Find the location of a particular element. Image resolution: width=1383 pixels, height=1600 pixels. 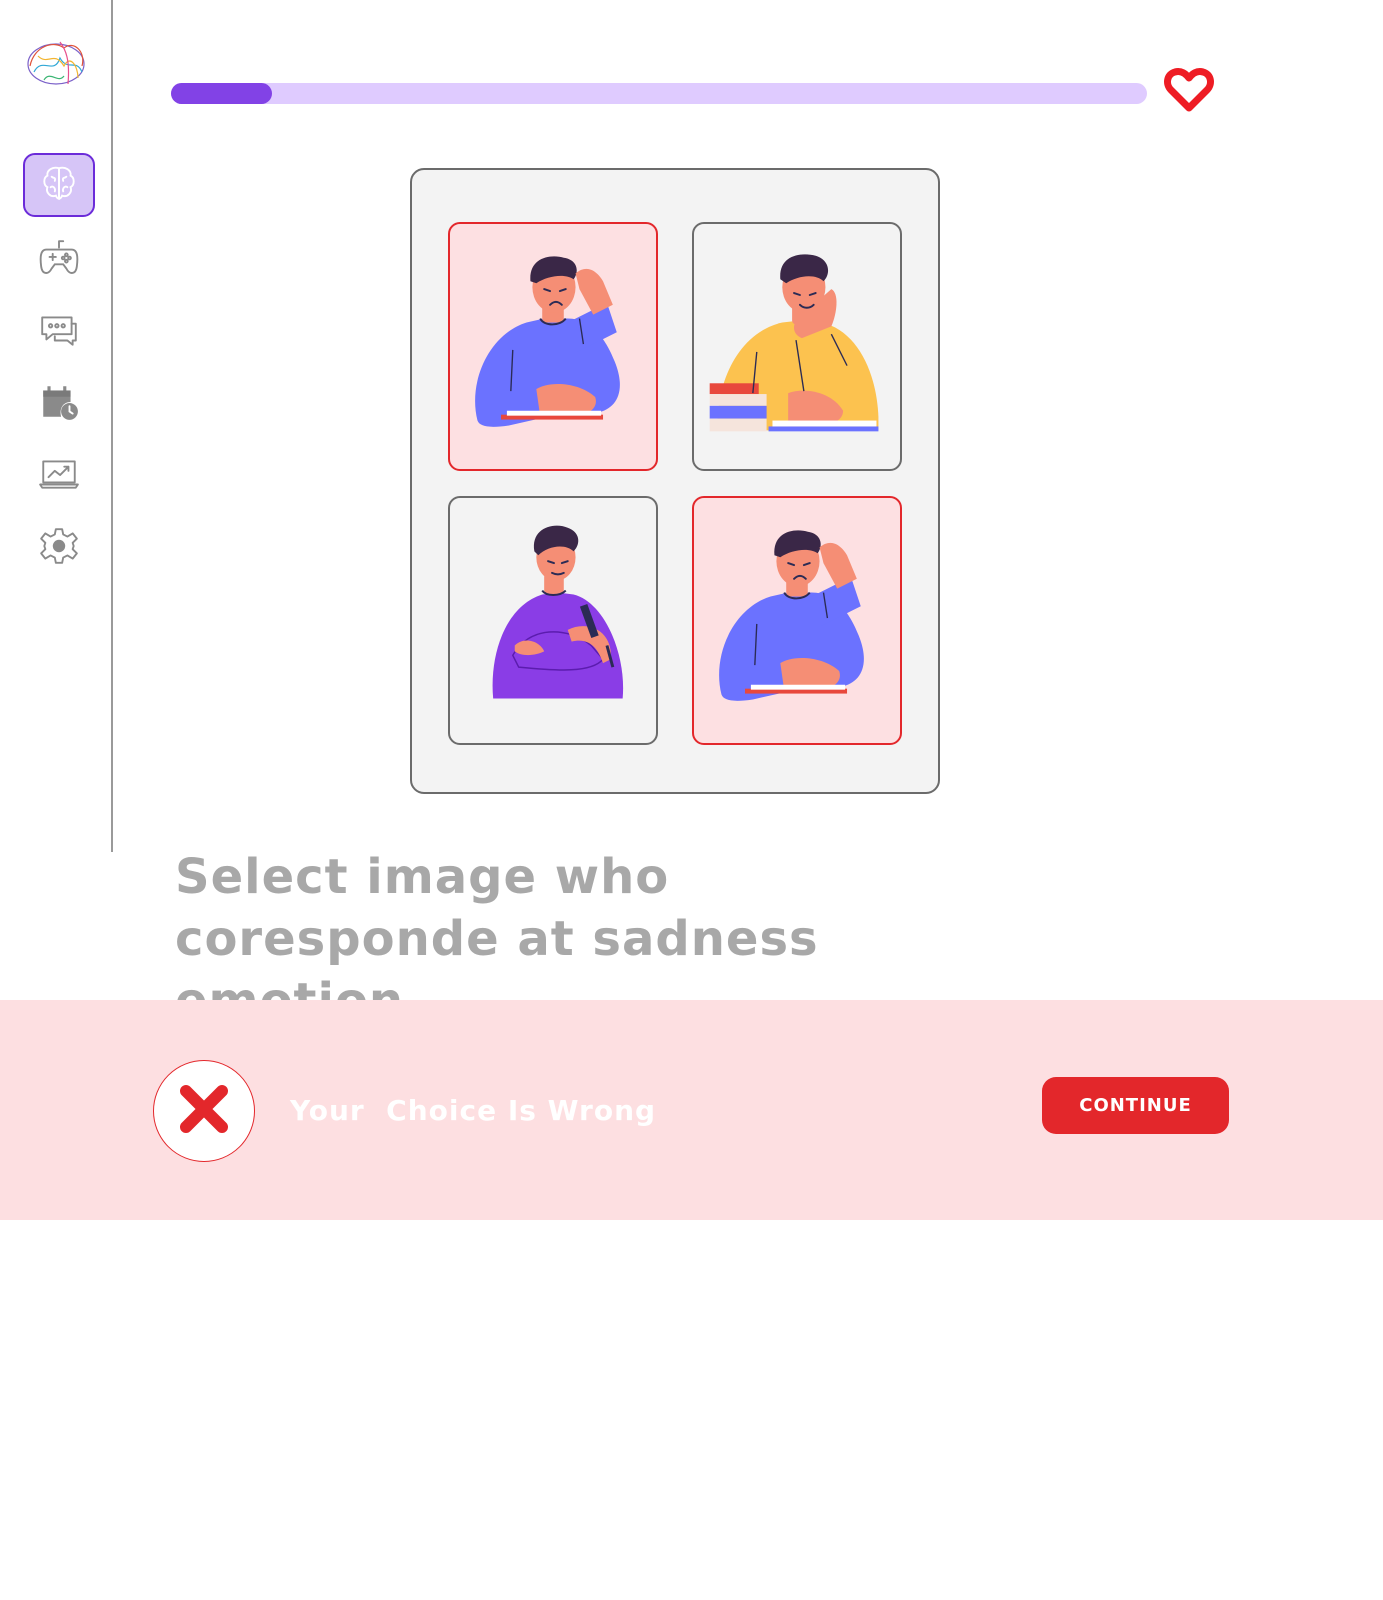

lesson-progress-fill is located at coordinates (221, 93).